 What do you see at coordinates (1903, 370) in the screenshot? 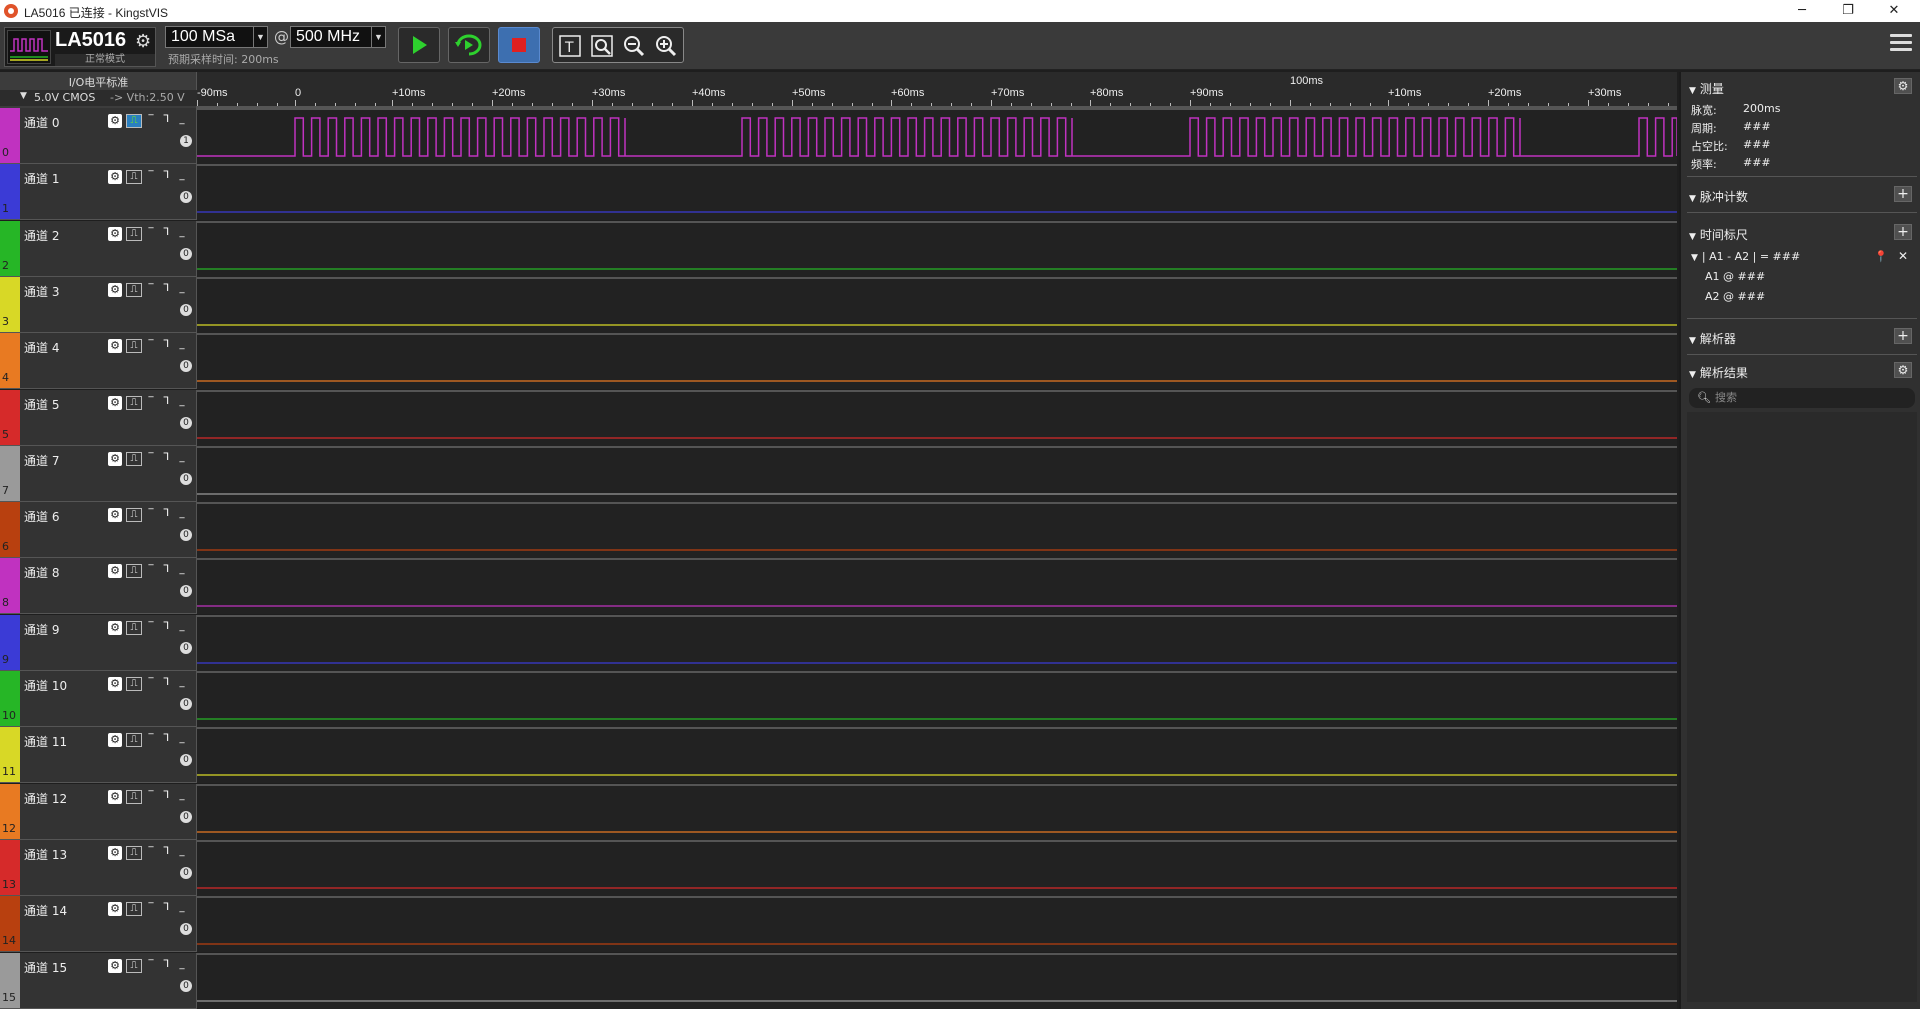
I see `results-settings-gear-icon: ⚙` at bounding box center [1903, 370].